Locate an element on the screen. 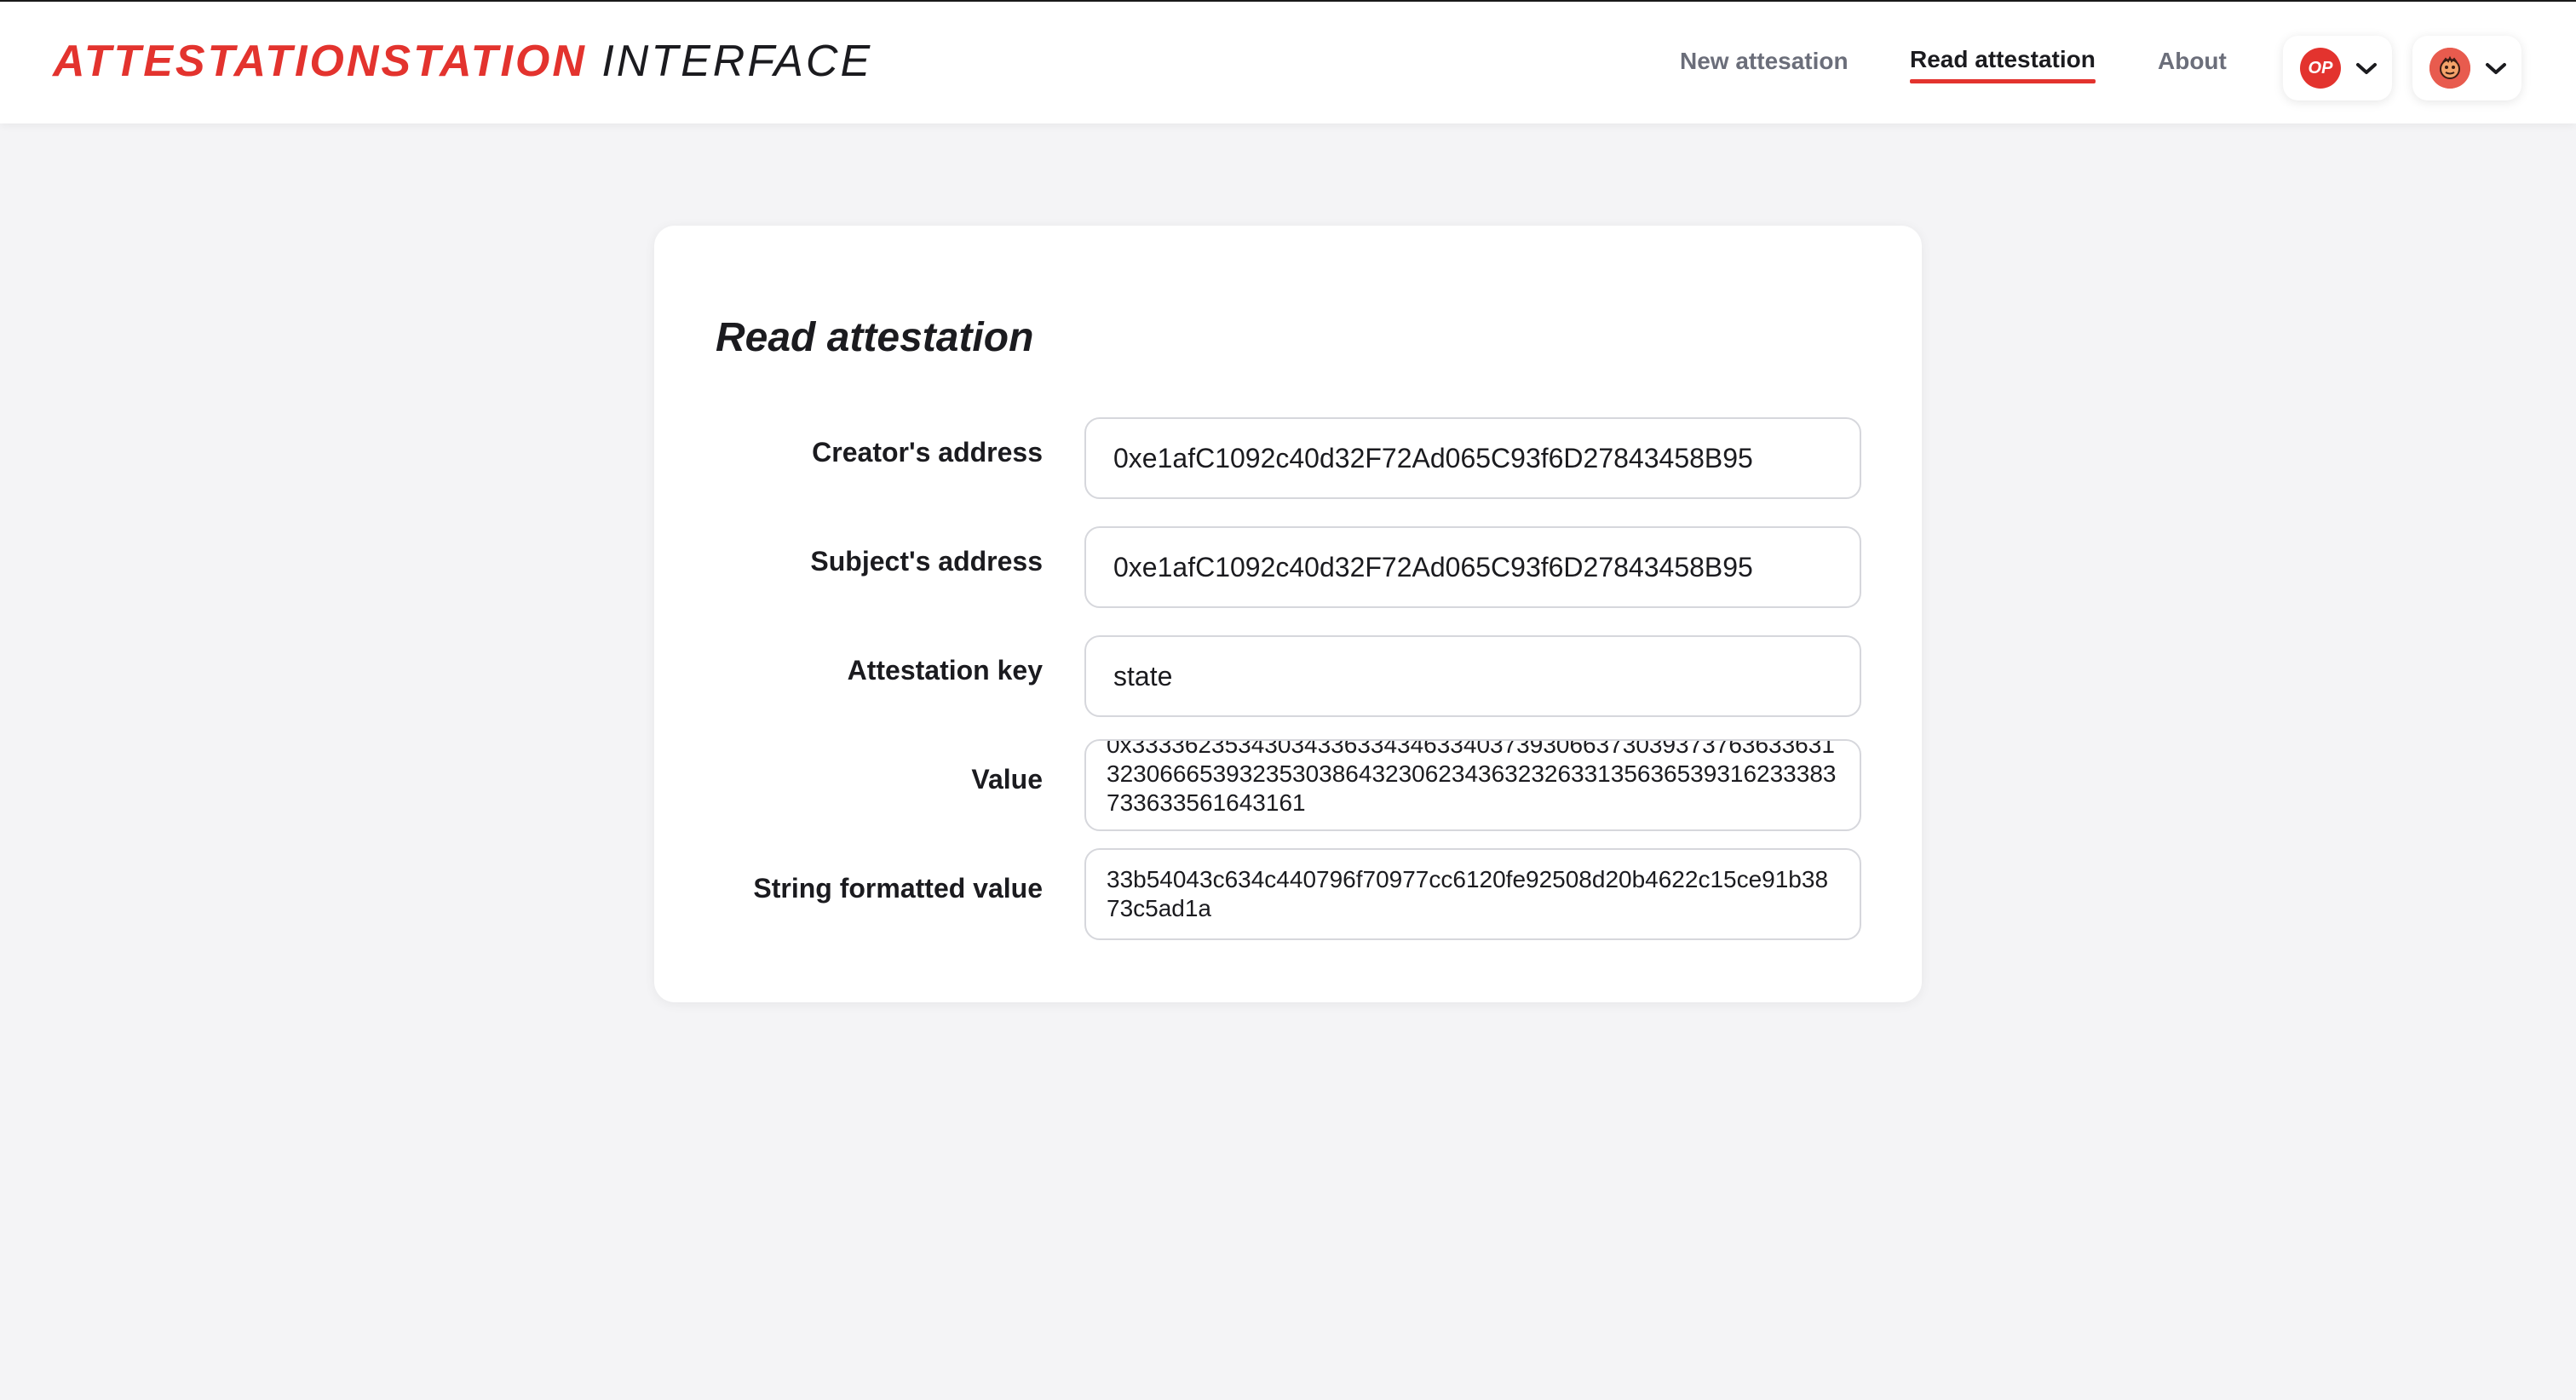  subject-address-label: Subject's address is located at coordinates (926, 561).